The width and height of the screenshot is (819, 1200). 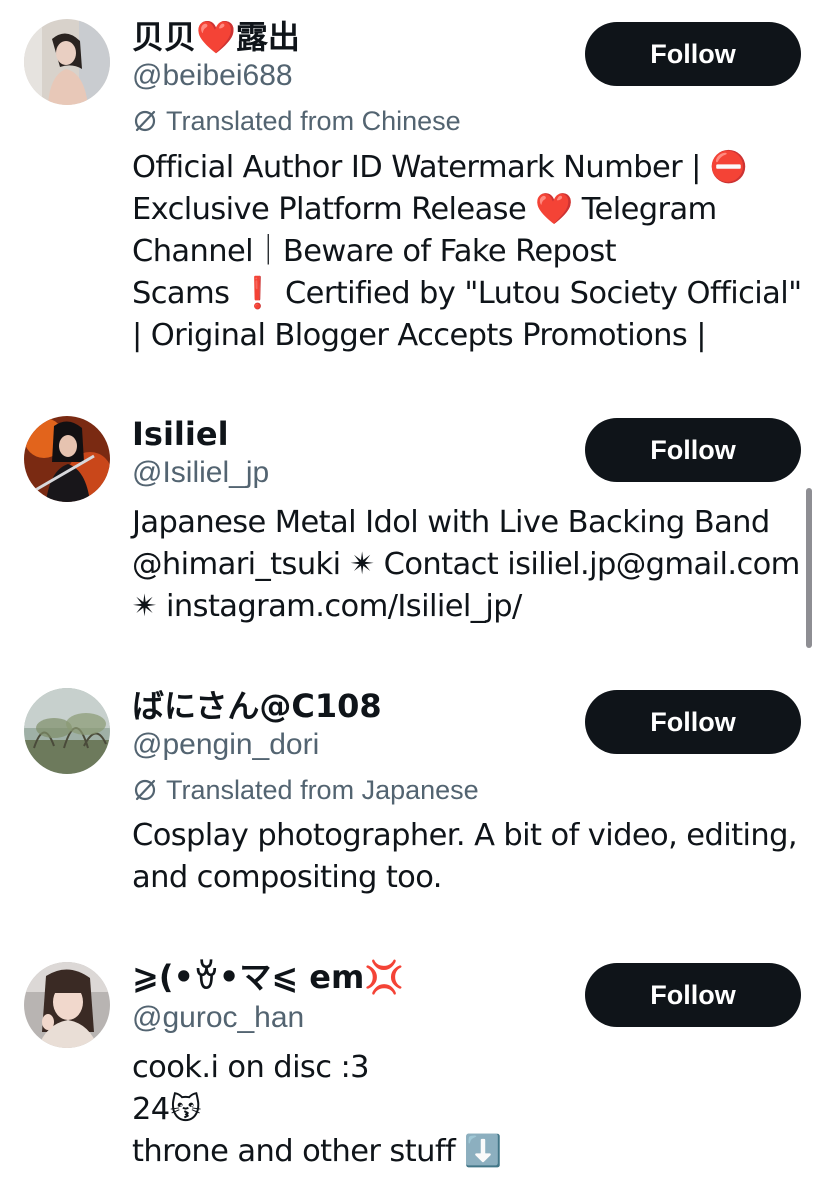 What do you see at coordinates (180, 434) in the screenshot?
I see `display-name: Isiliel` at bounding box center [180, 434].